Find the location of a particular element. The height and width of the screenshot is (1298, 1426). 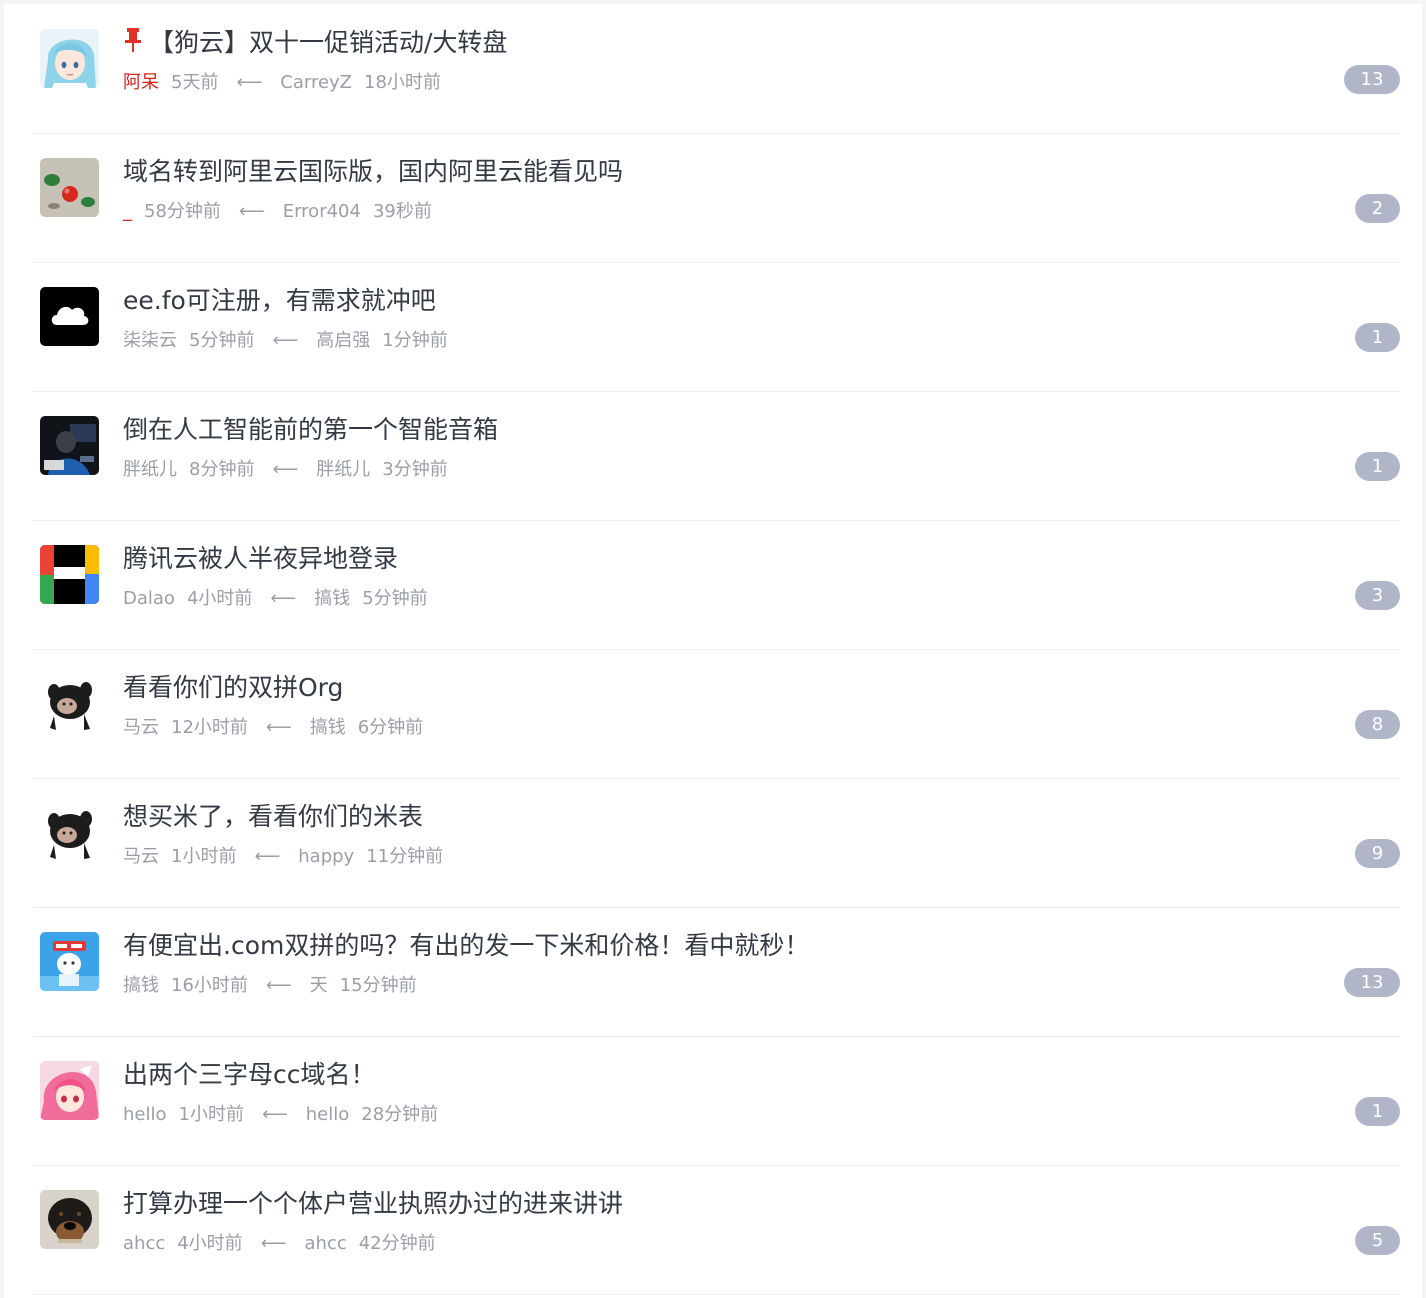

pushpin-icon is located at coordinates (133, 40).